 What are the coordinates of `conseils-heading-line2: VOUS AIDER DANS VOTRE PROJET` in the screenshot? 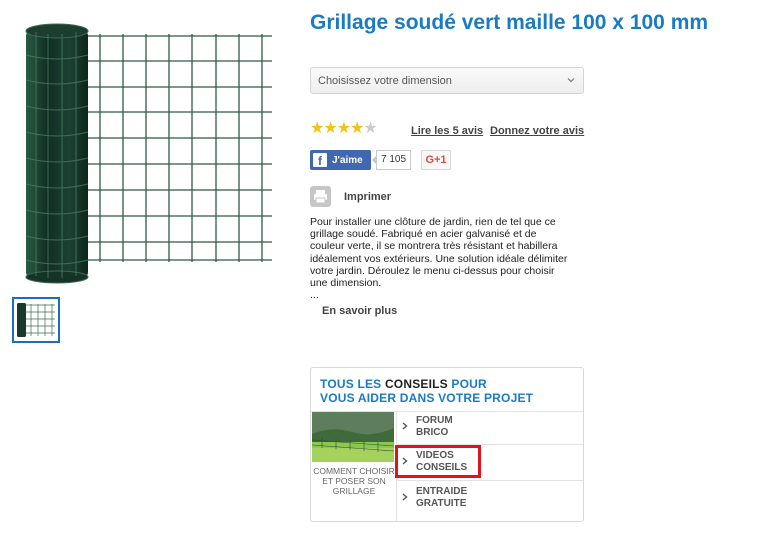 It's located at (427, 398).